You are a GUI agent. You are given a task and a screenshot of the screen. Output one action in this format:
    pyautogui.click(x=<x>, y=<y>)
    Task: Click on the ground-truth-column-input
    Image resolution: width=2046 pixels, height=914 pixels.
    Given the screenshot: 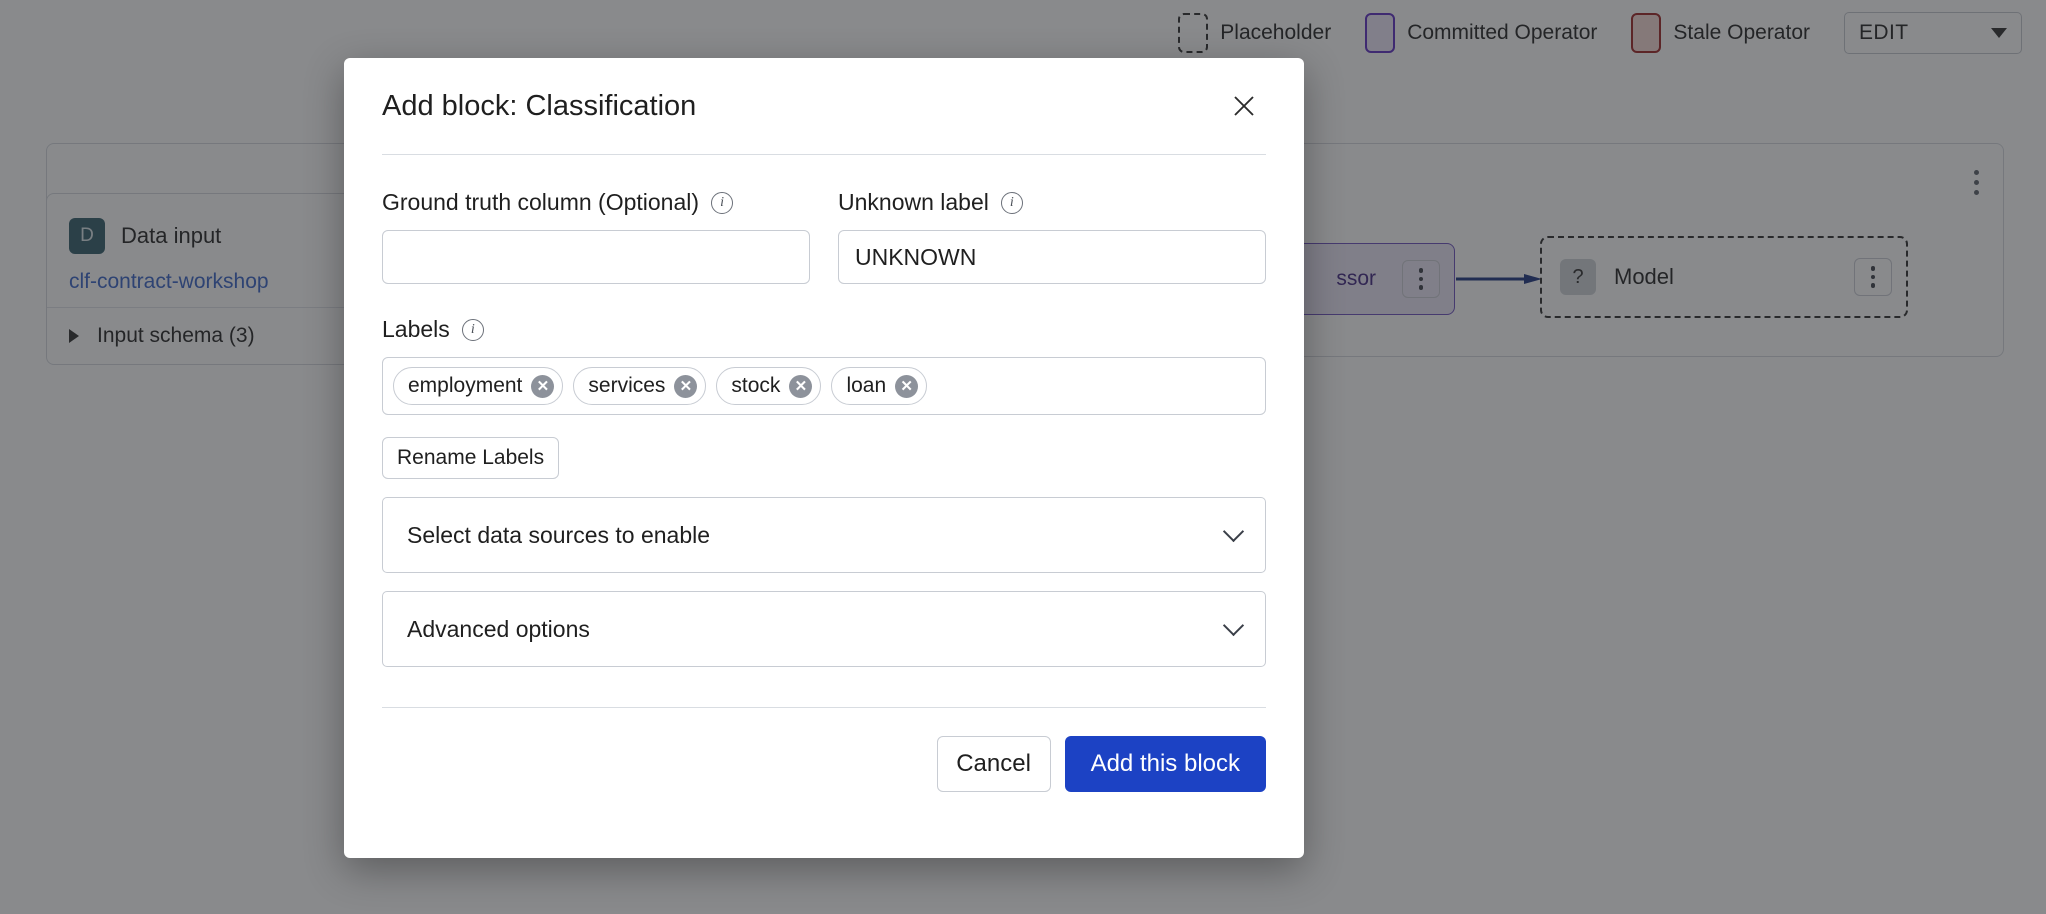 What is the action you would take?
    pyautogui.click(x=596, y=257)
    